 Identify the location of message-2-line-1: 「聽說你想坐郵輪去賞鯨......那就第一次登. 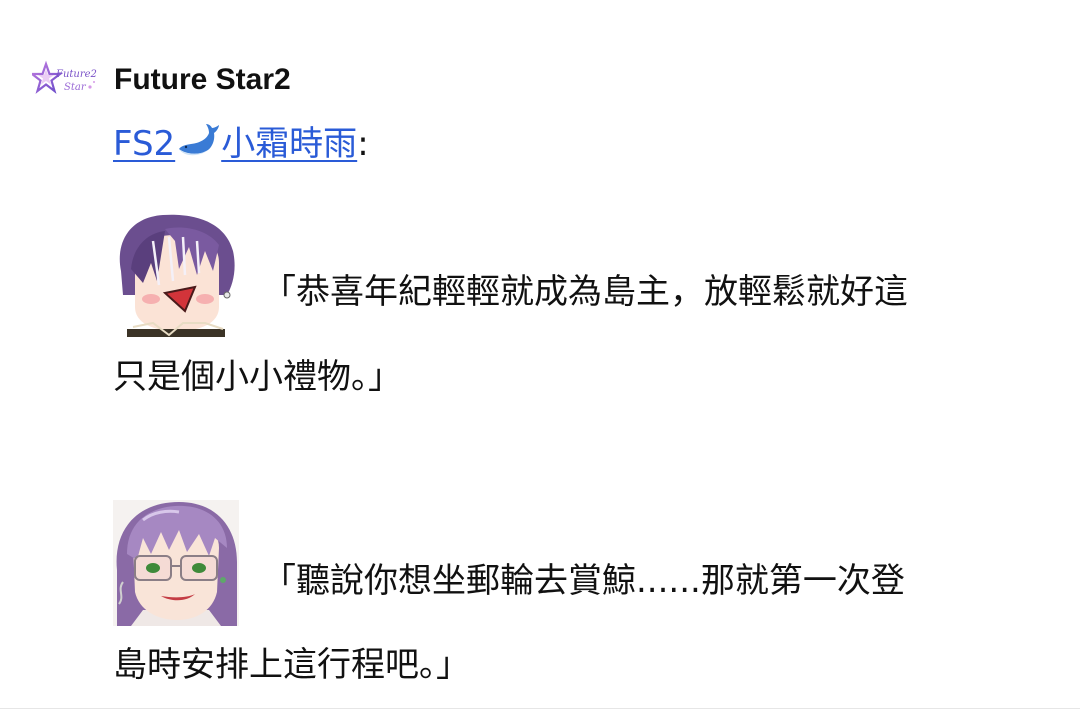
(583, 581).